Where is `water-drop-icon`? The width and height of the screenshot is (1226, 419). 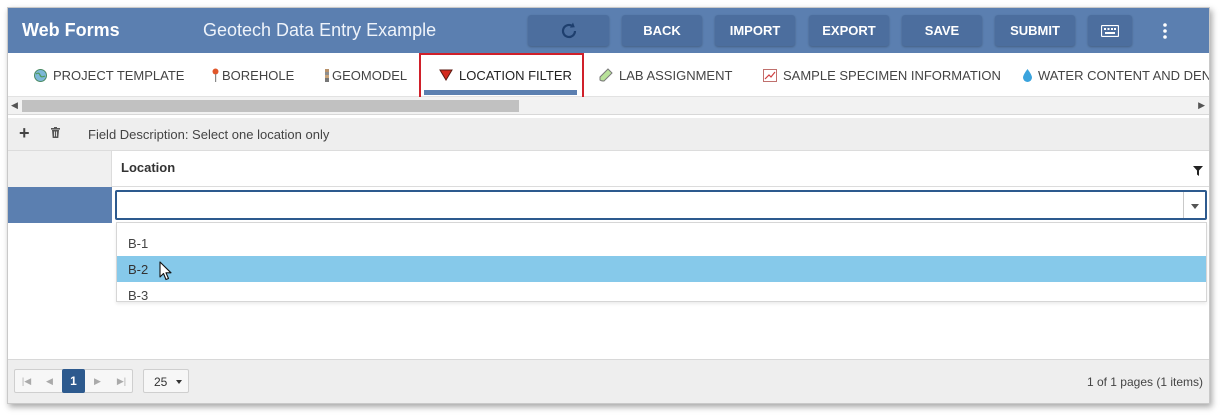 water-drop-icon is located at coordinates (1027, 75).